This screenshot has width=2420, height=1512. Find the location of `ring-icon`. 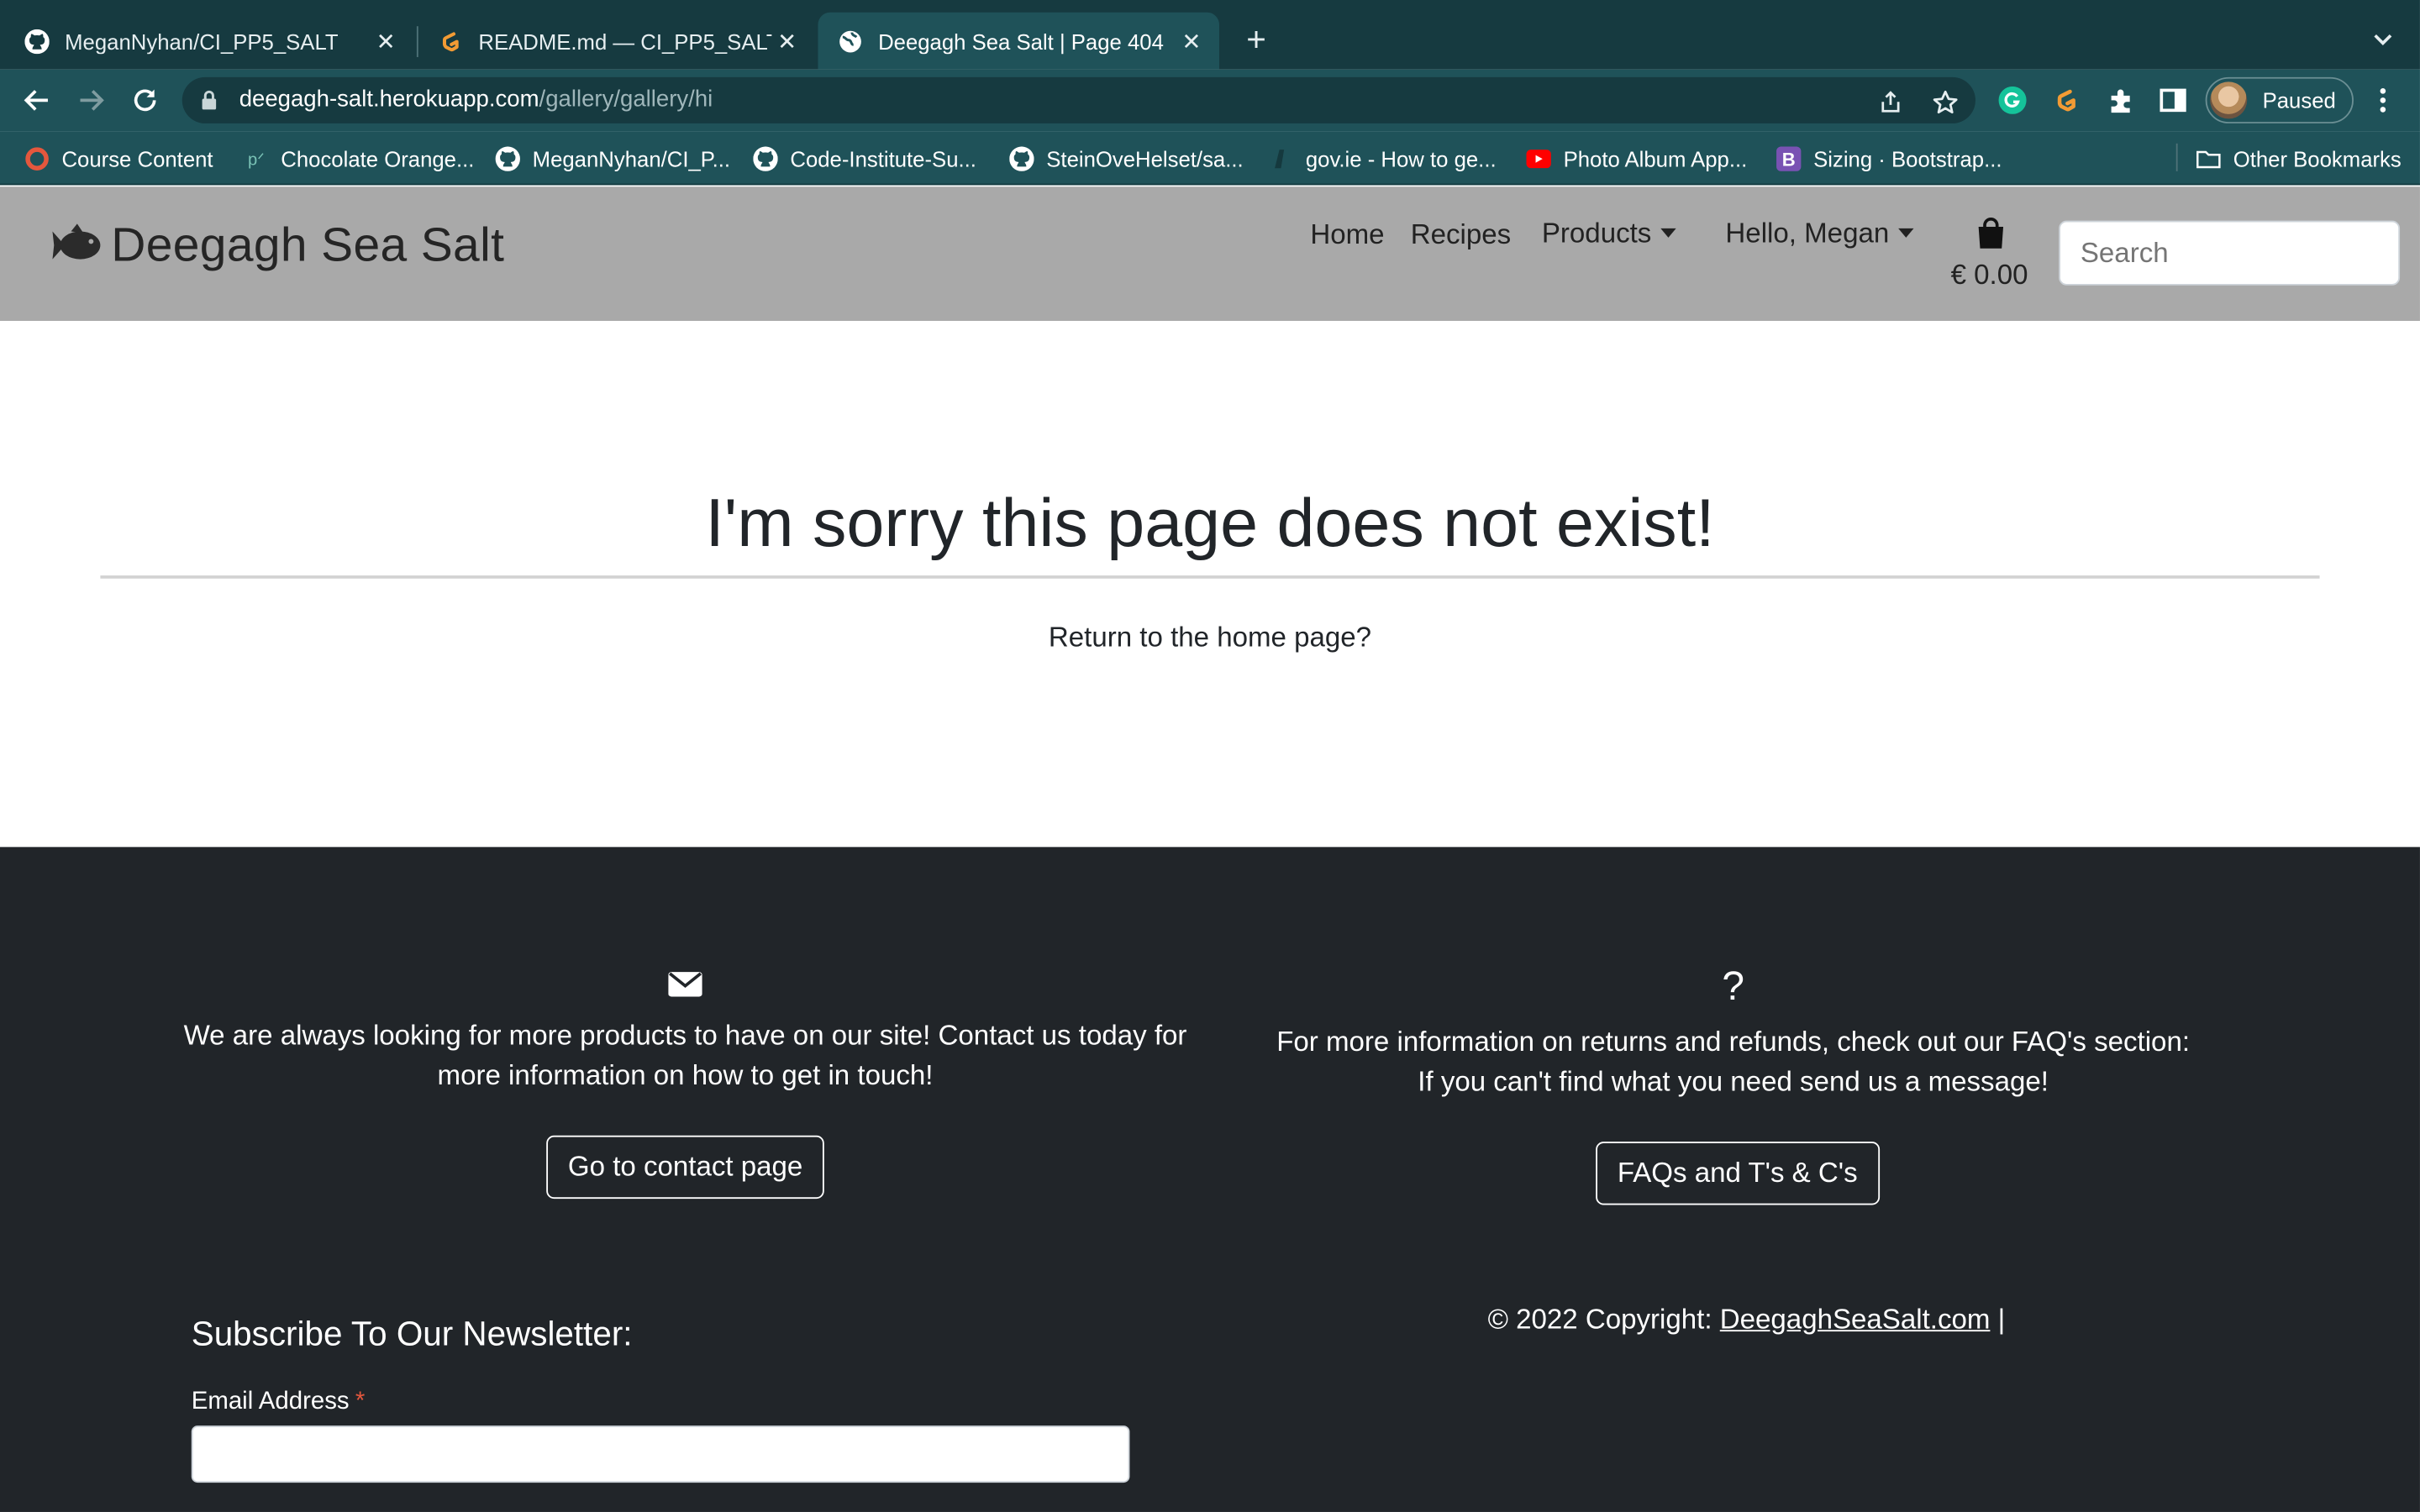

ring-icon is located at coordinates (36, 158).